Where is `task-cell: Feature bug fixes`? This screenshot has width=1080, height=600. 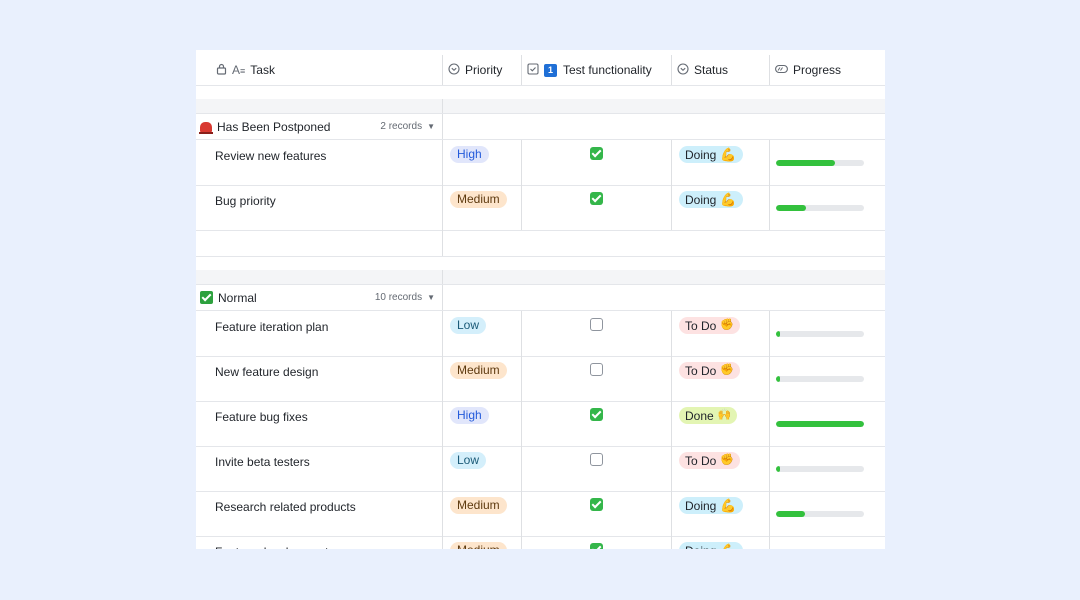 task-cell: Feature bug fixes is located at coordinates (319, 423).